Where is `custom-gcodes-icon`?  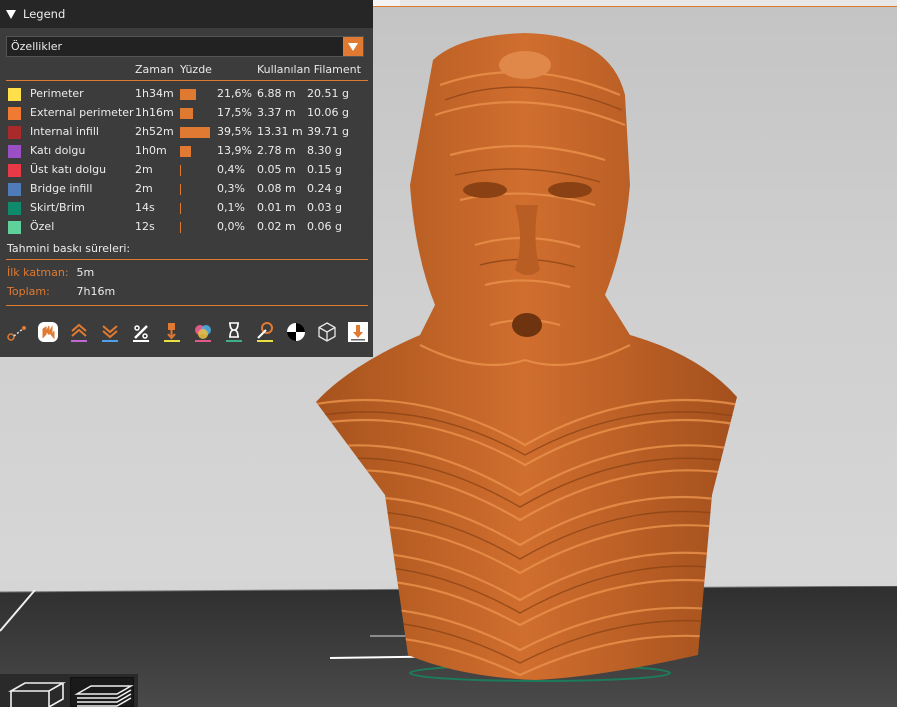 custom-gcodes-icon is located at coordinates (265, 332).